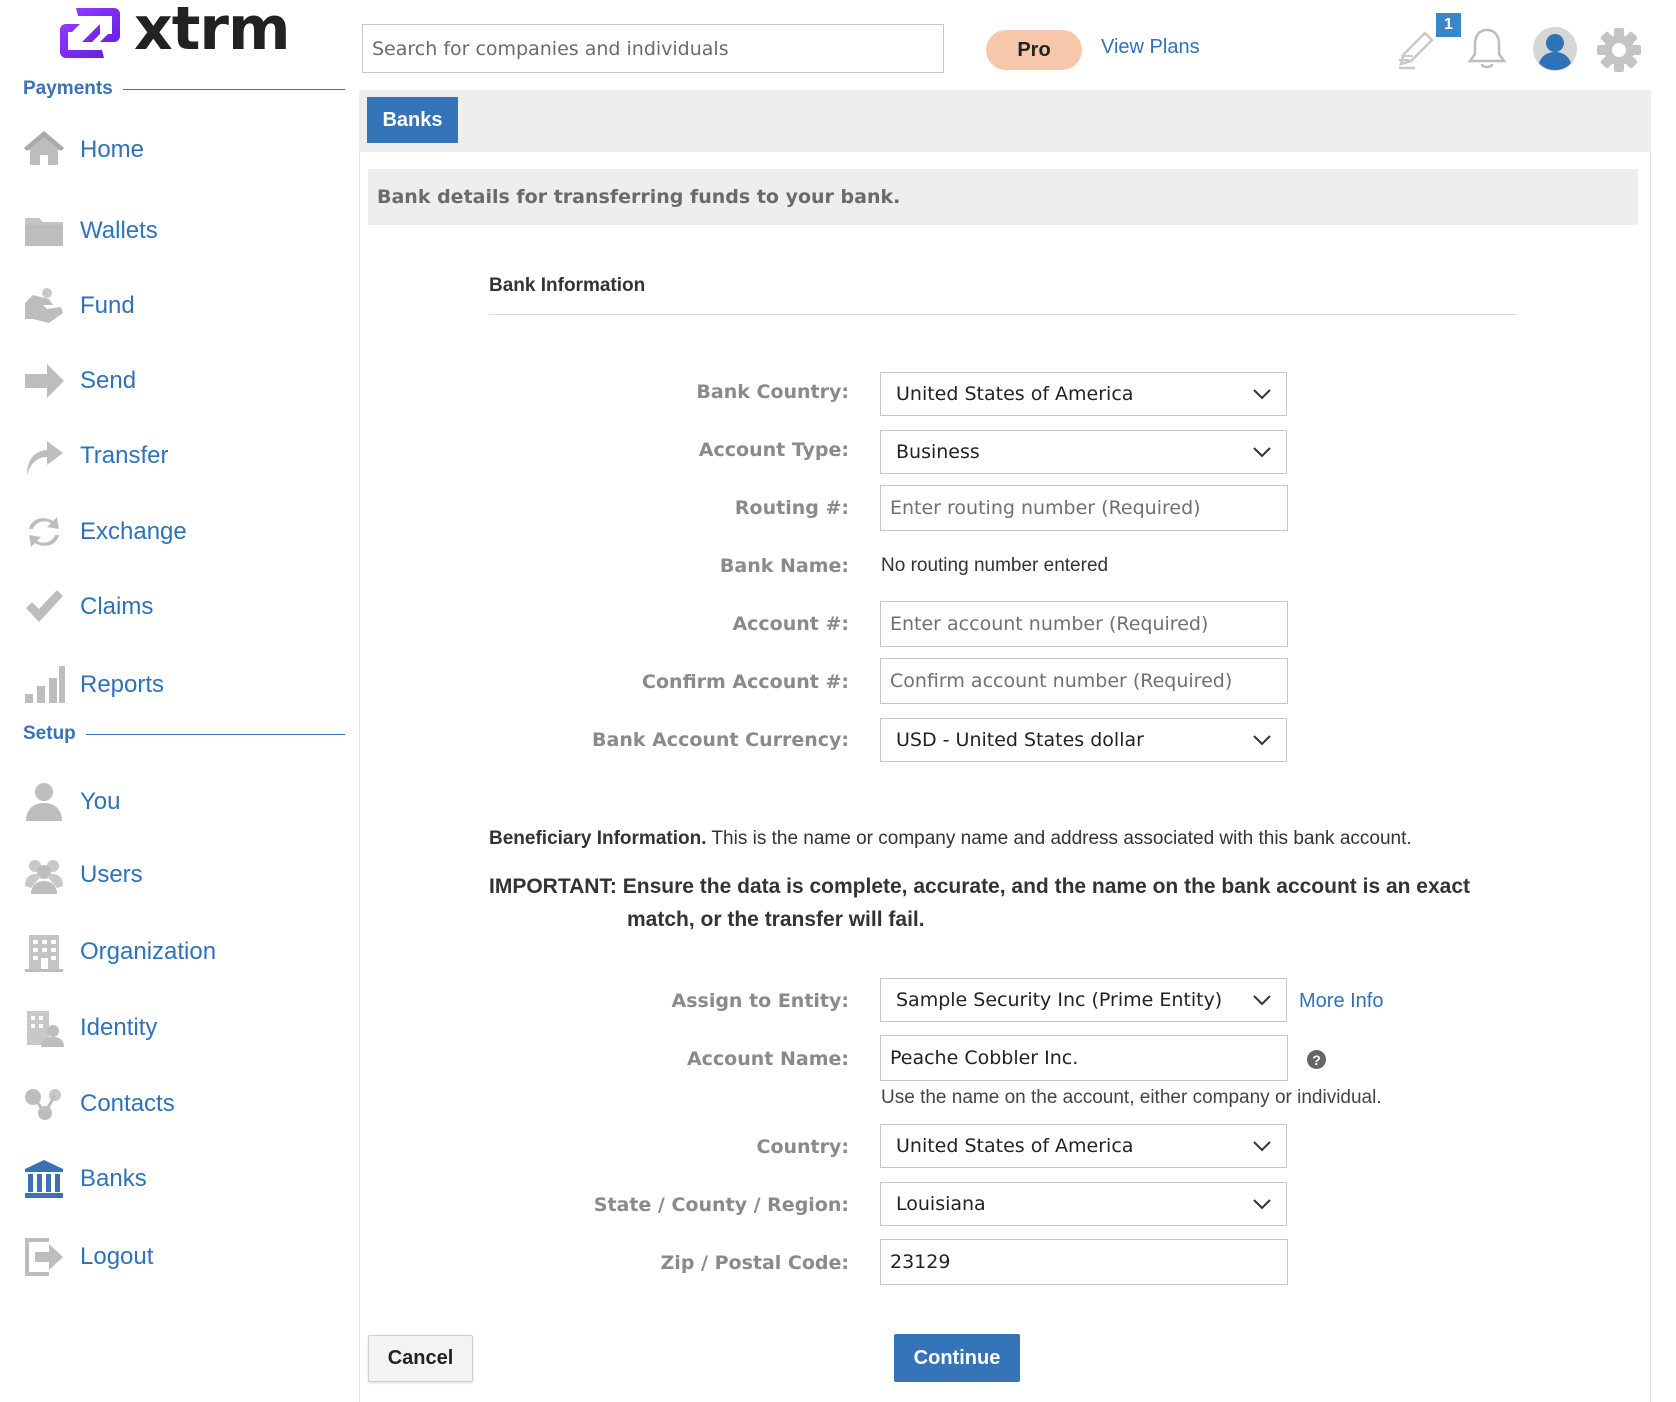 Image resolution: width=1676 pixels, height=1402 pixels. I want to click on assign-entity-select: Sample Security Inc (Prime Entity), so click(1083, 1000).